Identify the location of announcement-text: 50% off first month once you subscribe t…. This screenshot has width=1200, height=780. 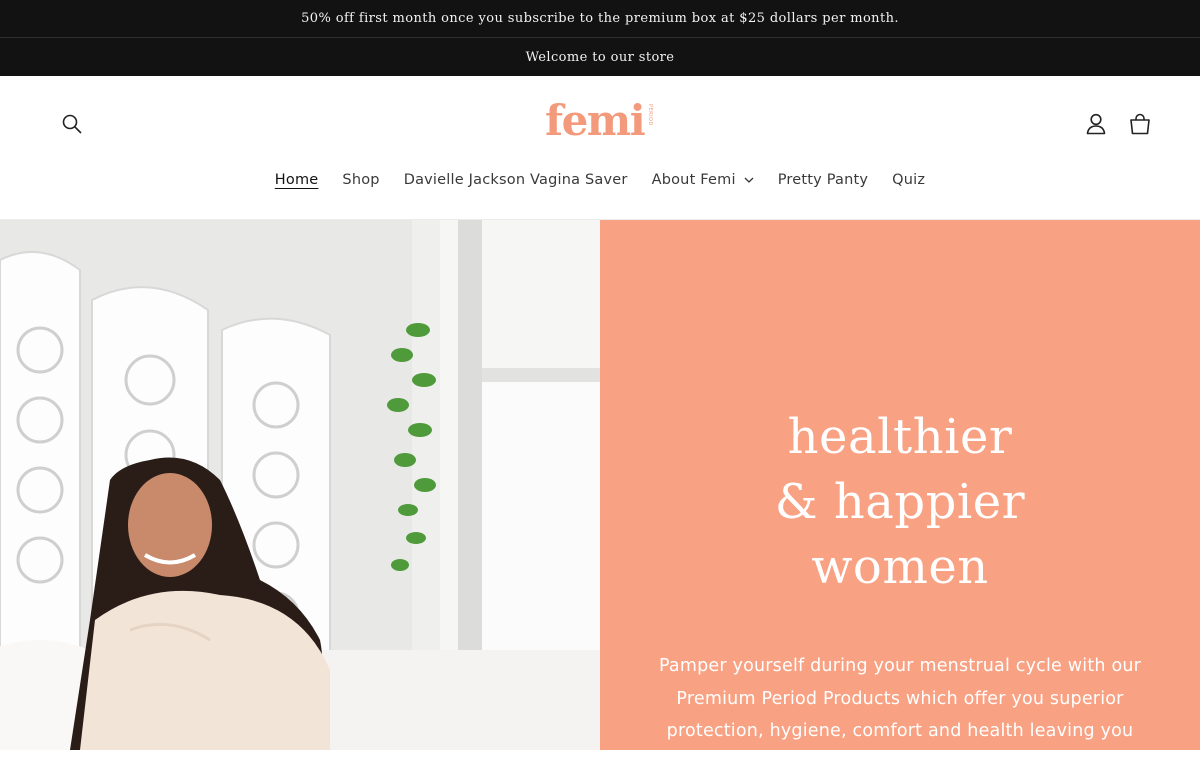
(600, 18).